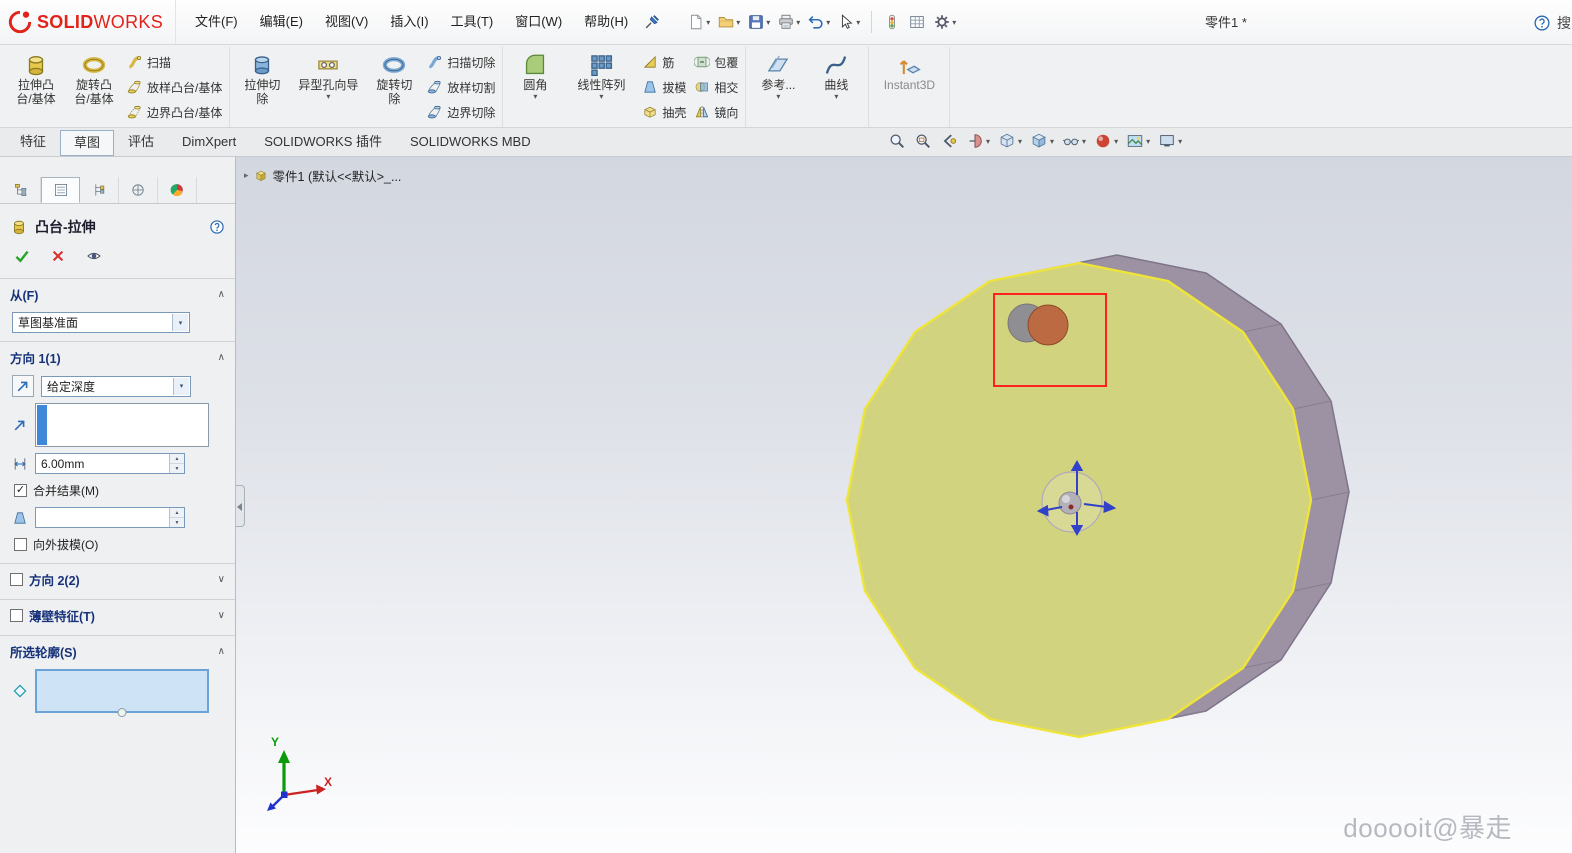 The height and width of the screenshot is (853, 1572). I want to click on menu-edit: 编辑(E), so click(281, 22).